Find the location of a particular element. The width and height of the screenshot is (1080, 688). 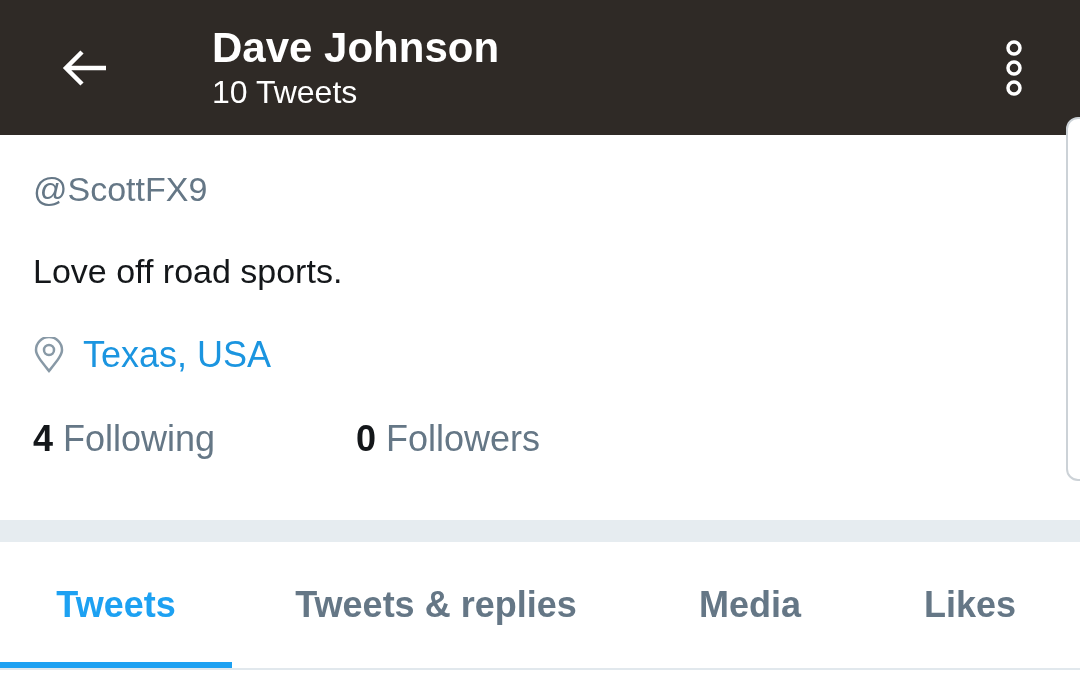

profile-title: Dave Johnson is located at coordinates (356, 47).